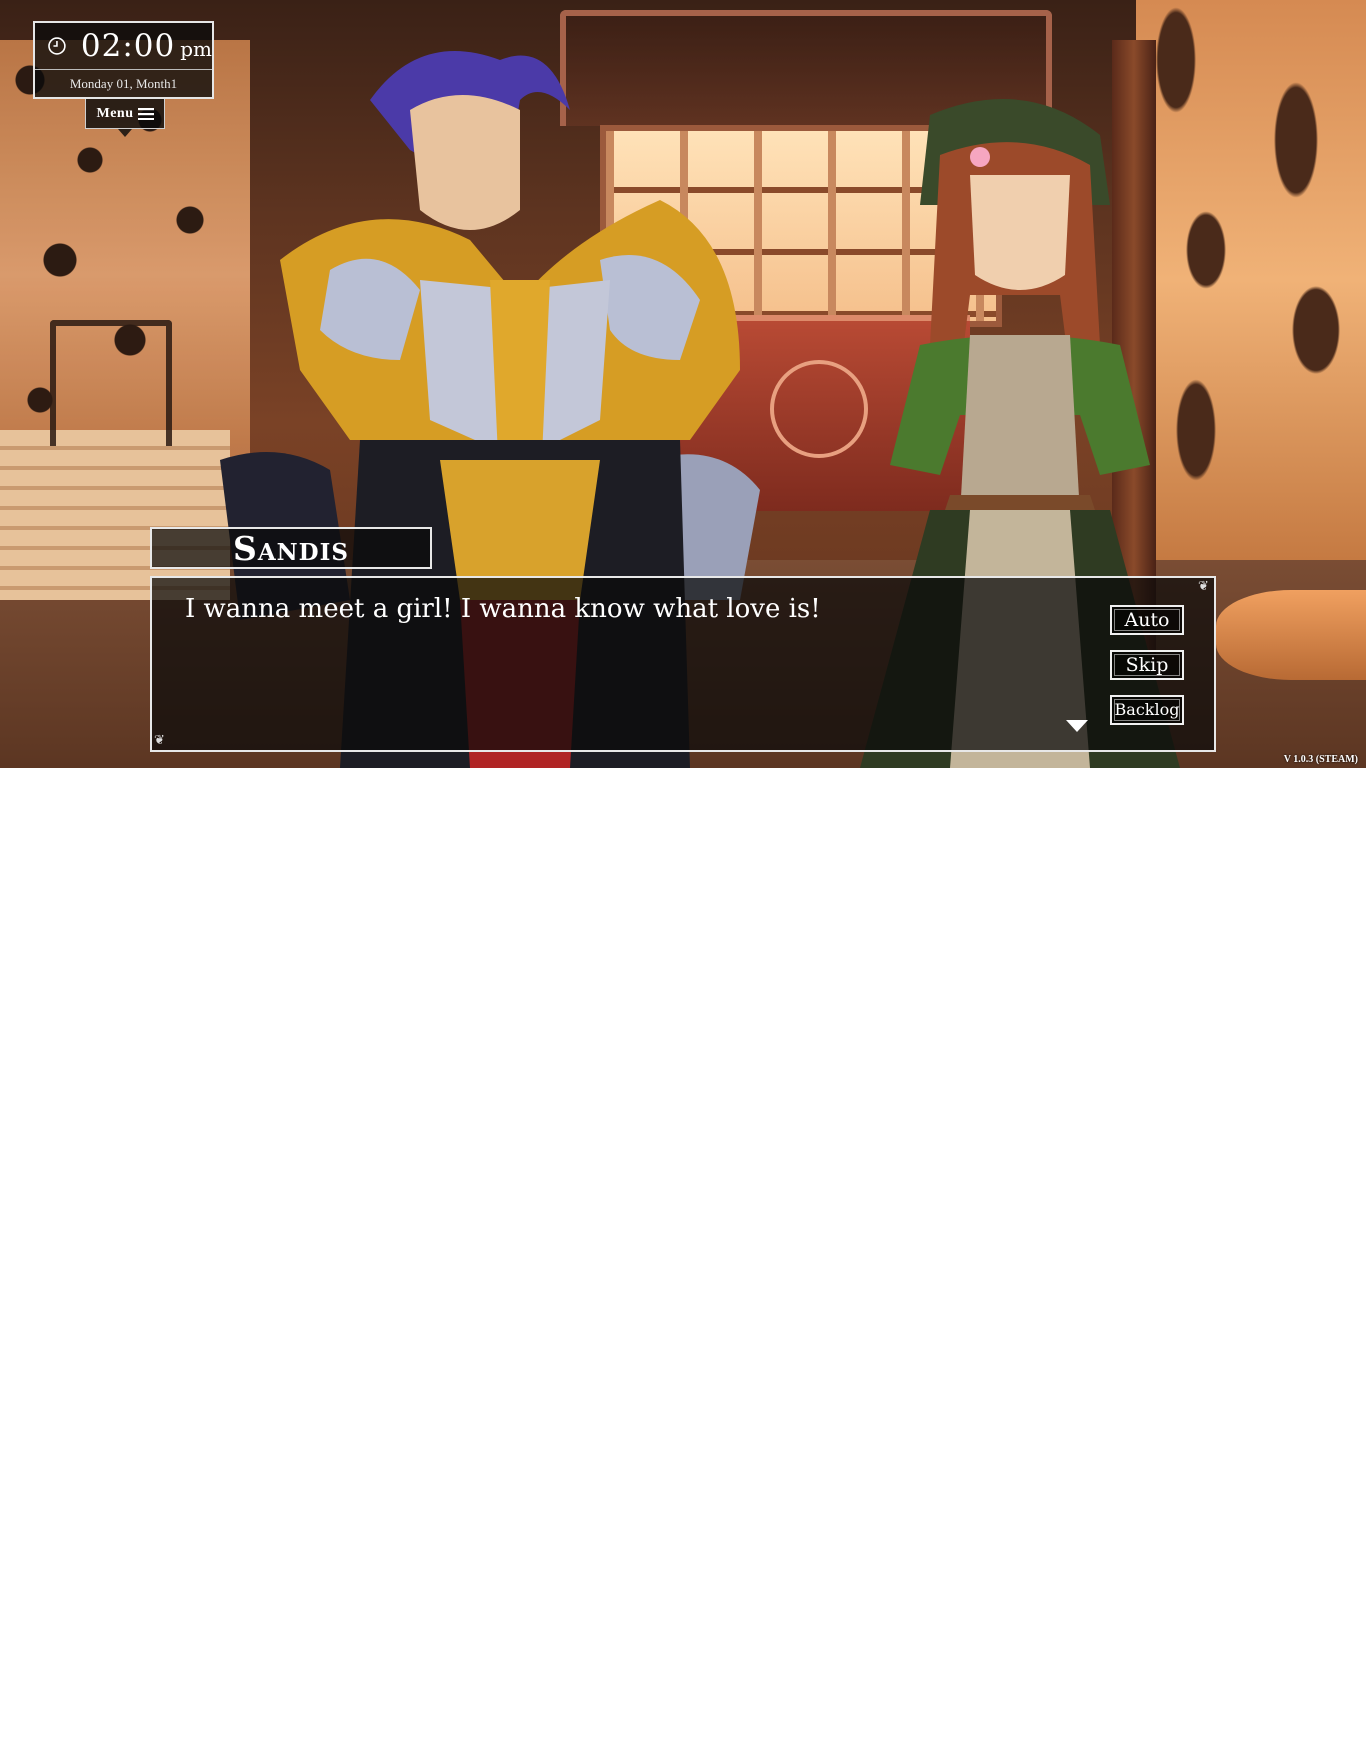 This screenshot has height=1754, width=1366. Describe the element at coordinates (125, 133) in the screenshot. I see `menu-pointer` at that location.